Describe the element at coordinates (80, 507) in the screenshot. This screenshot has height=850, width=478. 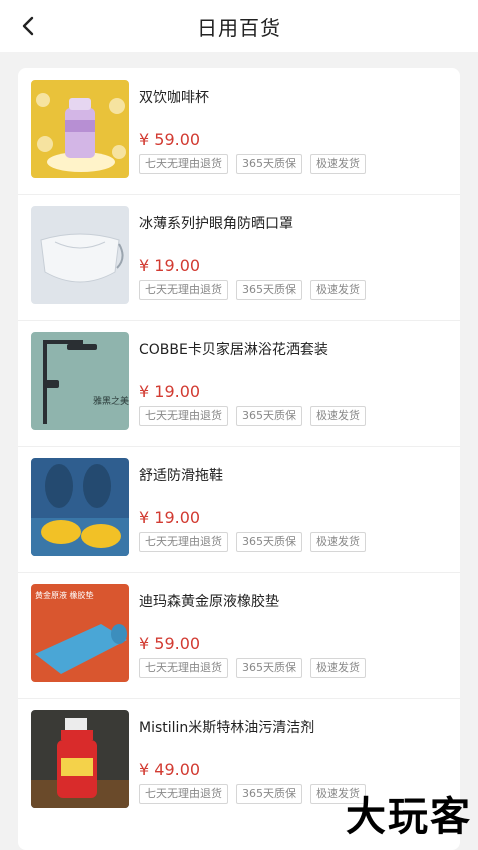
I see `slippers-image` at that location.